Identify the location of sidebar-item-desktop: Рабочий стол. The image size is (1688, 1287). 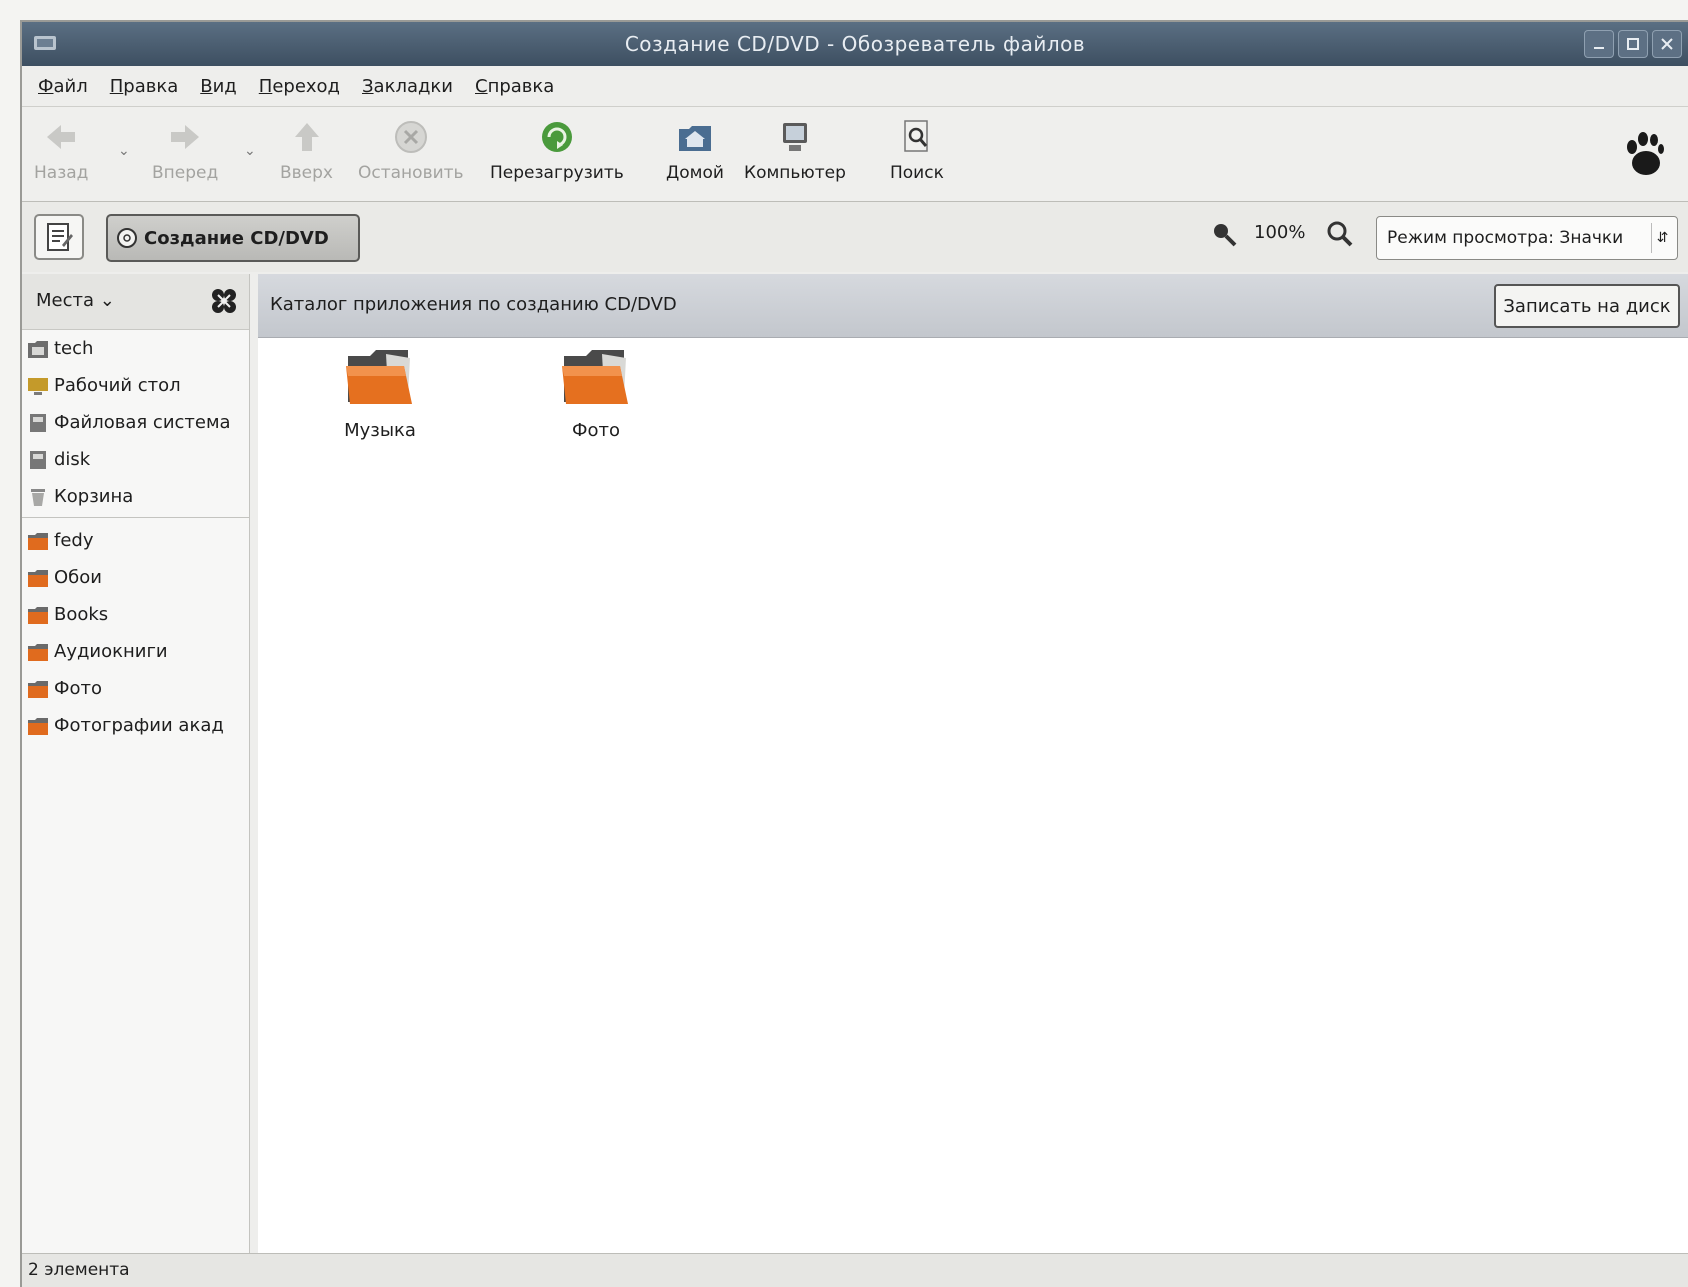
(135, 385).